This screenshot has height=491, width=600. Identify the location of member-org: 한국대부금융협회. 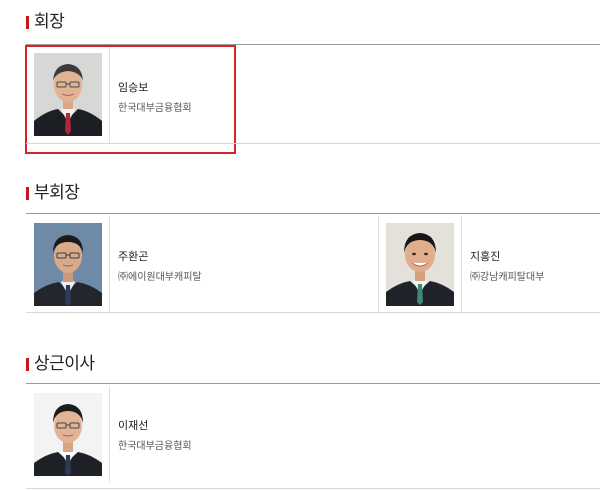
(155, 446).